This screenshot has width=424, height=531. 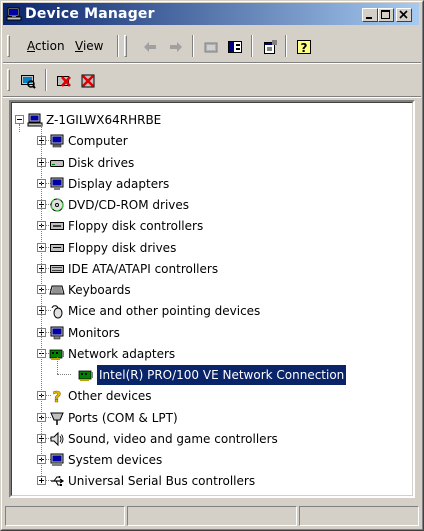 I want to click on help-button: ?, so click(x=304, y=47).